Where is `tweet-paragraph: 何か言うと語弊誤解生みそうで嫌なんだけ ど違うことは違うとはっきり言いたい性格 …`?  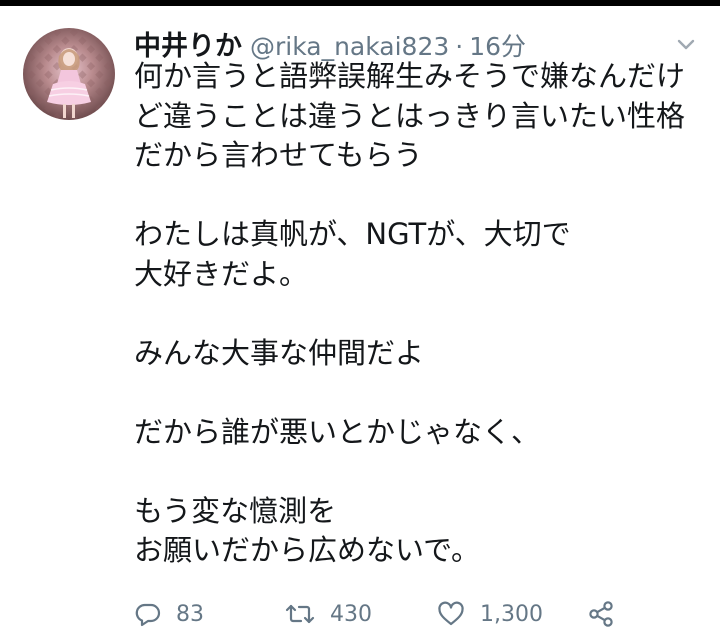 tweet-paragraph: 何か言うと語弊誤解生みそうで嫌なんだけ ど違うことは違うとはっきり言いたい性格 … is located at coordinates (419, 116).